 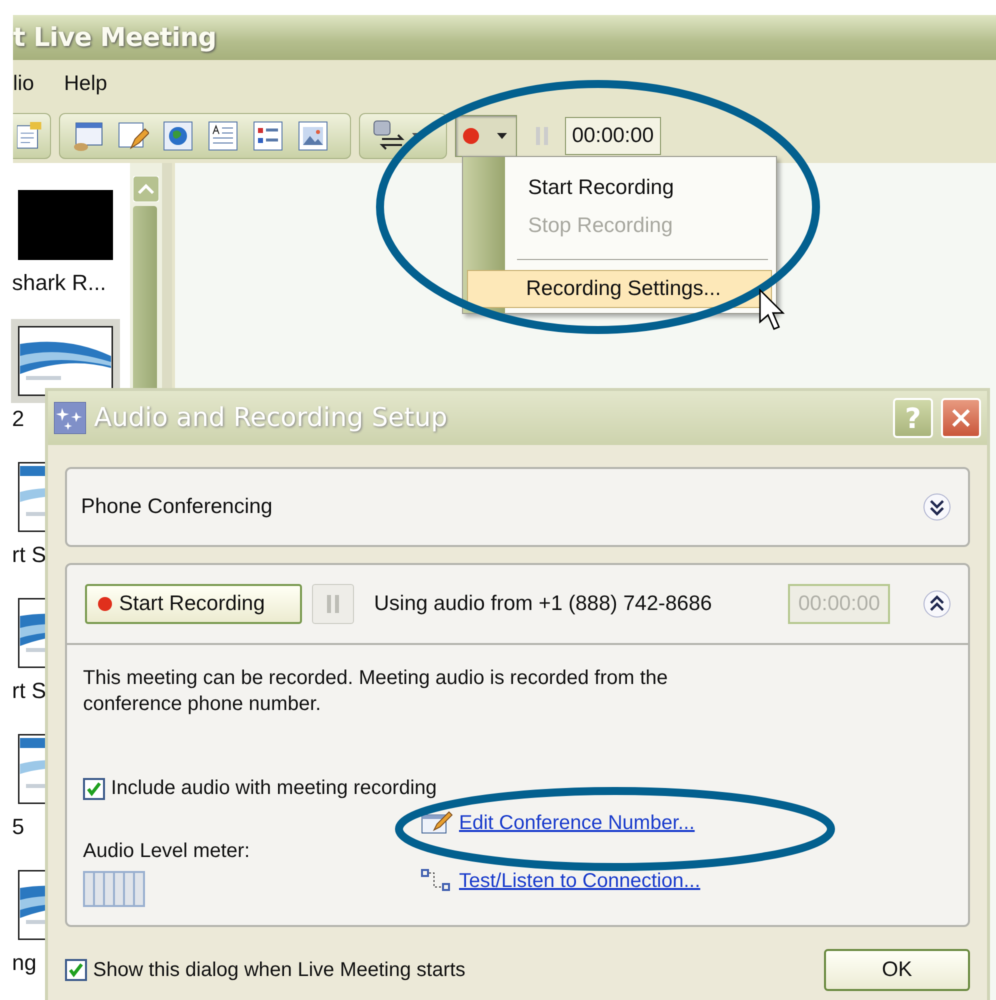 What do you see at coordinates (437, 881) in the screenshot?
I see `connection-icon` at bounding box center [437, 881].